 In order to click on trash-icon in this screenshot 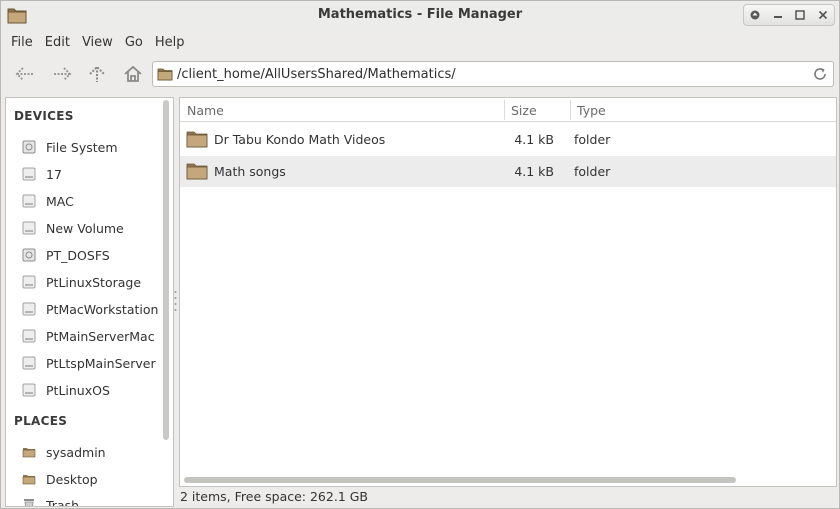, I will do `click(29, 502)`.